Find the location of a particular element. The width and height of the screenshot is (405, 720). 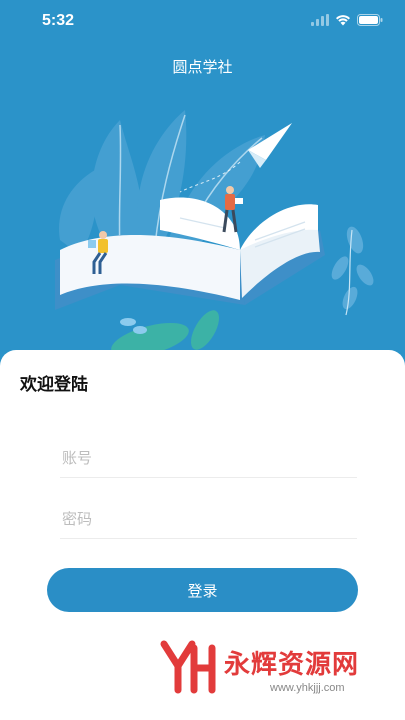

welcome-heading: 欢迎登陆 is located at coordinates (54, 385).